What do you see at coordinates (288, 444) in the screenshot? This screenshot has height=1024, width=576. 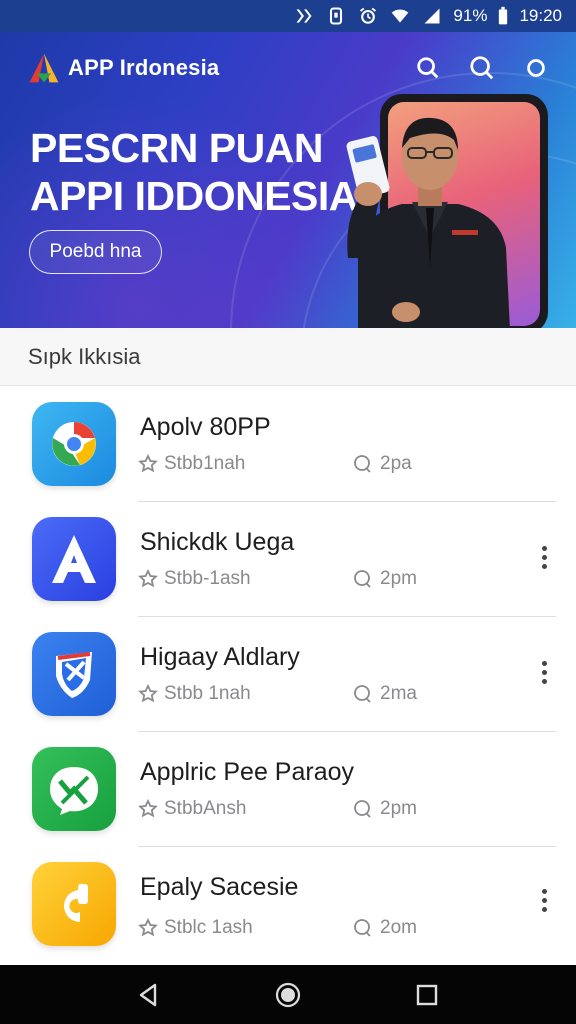 I see `list-item: Apolv 80PP Stbb1nah 2pa` at bounding box center [288, 444].